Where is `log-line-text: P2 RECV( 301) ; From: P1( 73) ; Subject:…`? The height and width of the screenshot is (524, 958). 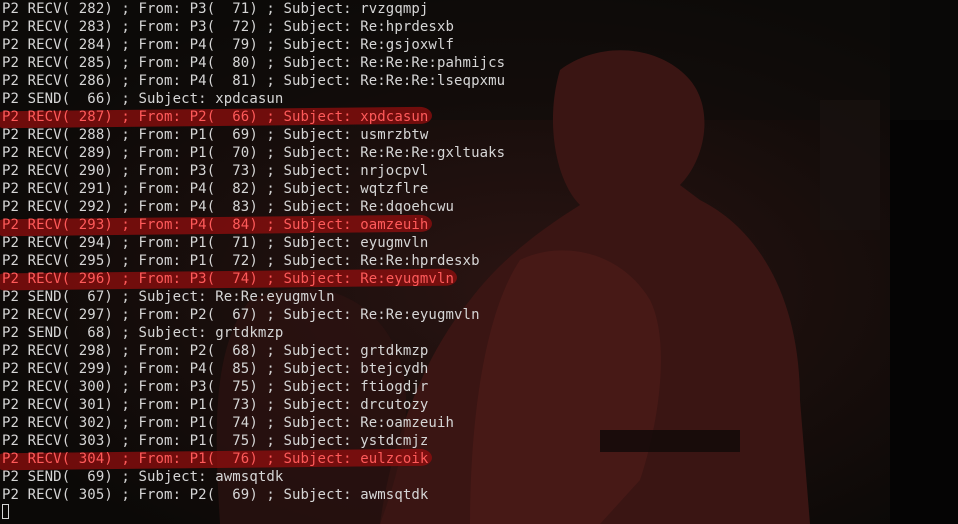 log-line-text: P2 RECV( 301) ; From: P1( 73) ; Subject:… is located at coordinates (215, 405).